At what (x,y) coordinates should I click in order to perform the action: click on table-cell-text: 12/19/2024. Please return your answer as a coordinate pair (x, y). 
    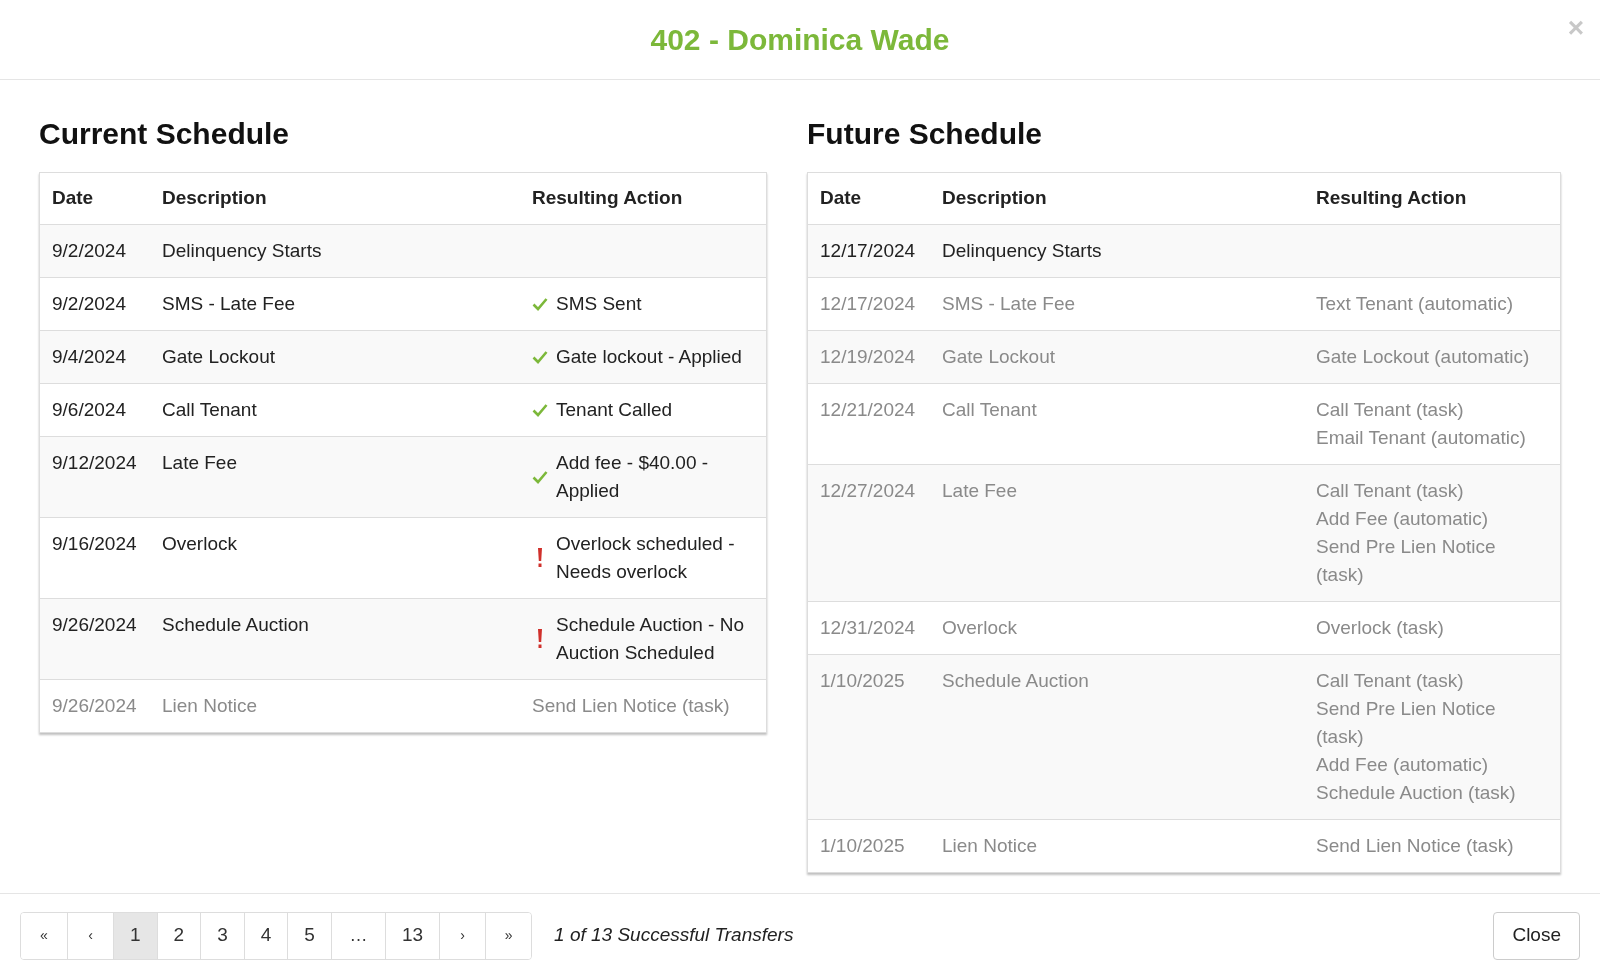
    Looking at the image, I should click on (868, 357).